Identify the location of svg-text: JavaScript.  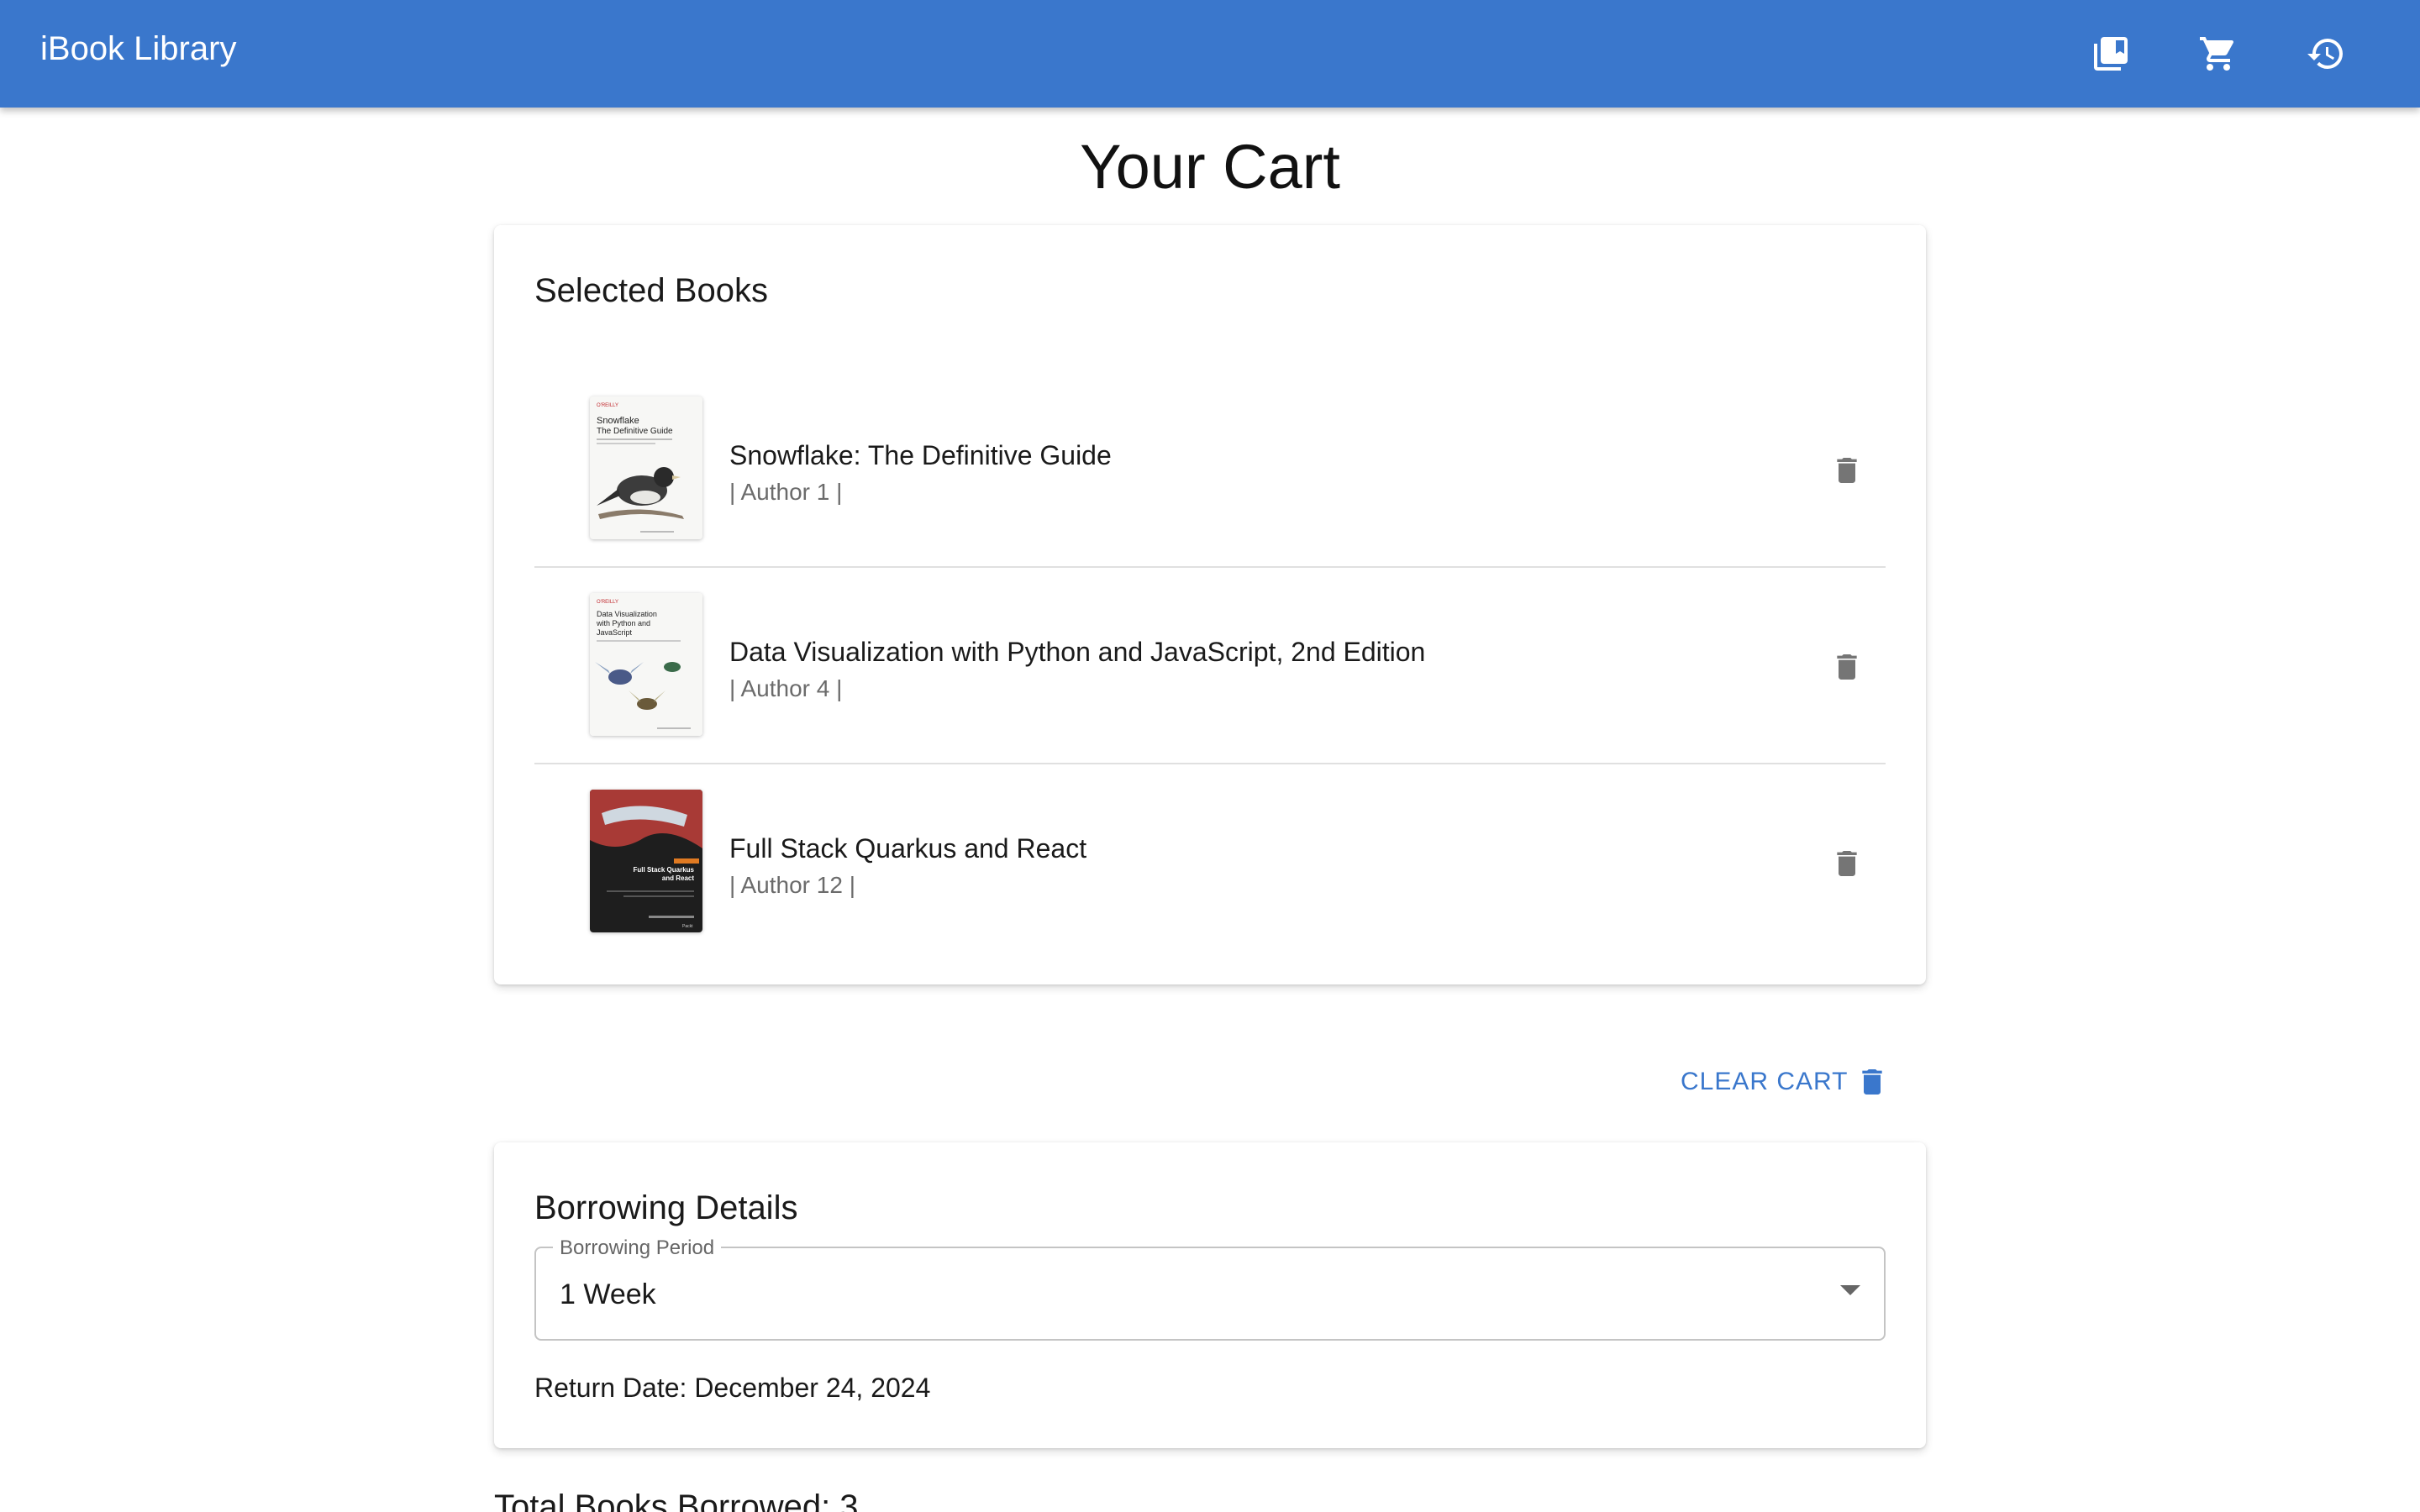
(615, 632).